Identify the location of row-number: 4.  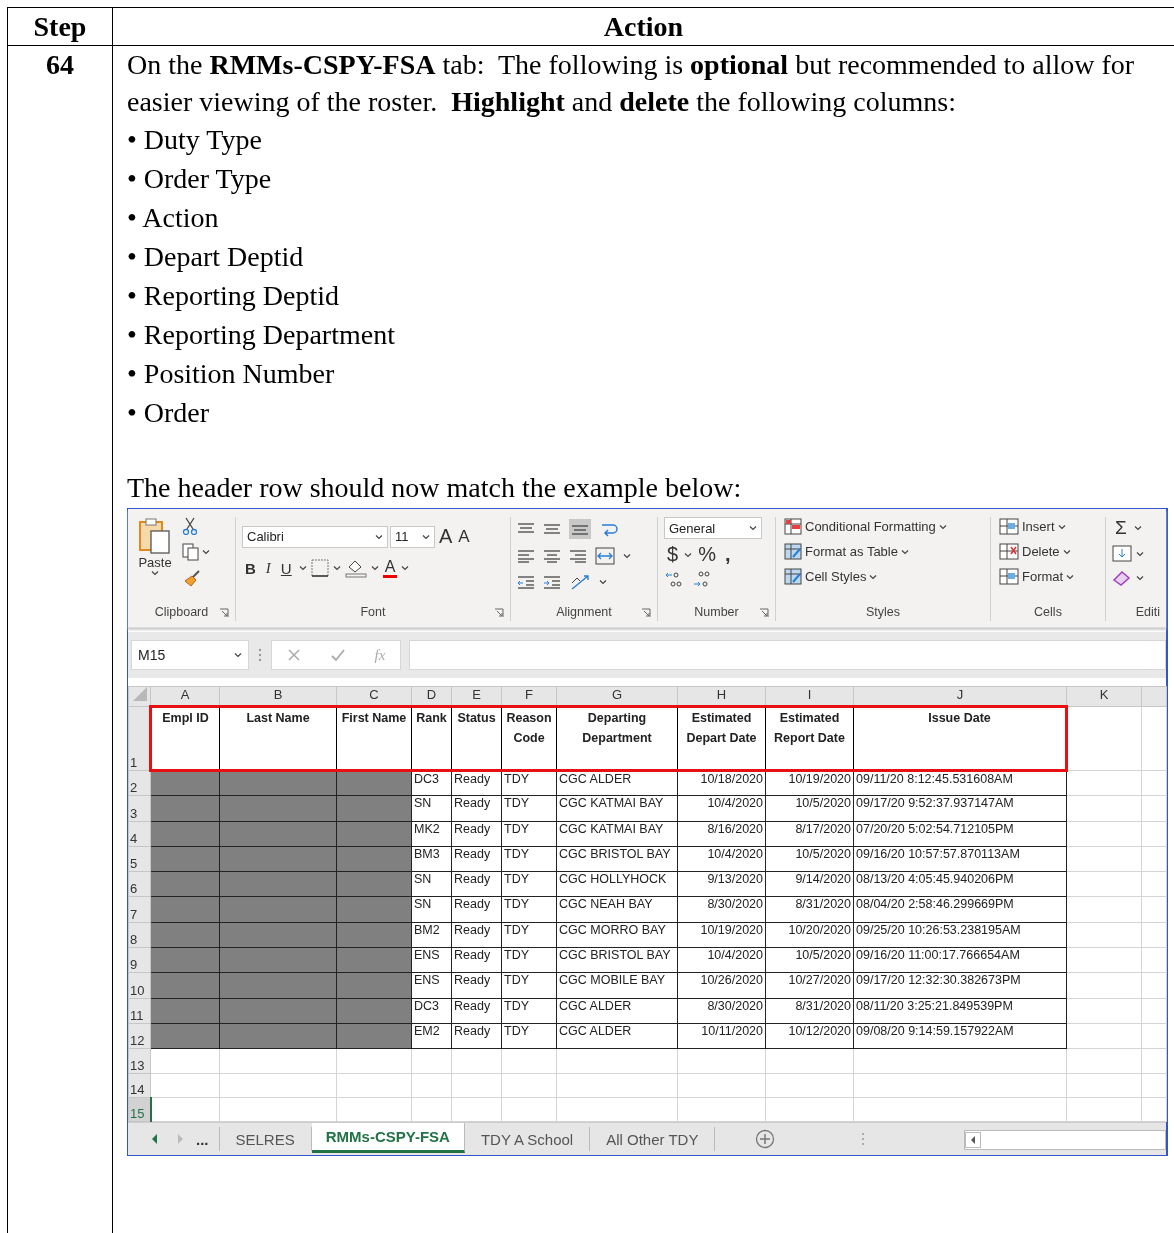
(139, 834).